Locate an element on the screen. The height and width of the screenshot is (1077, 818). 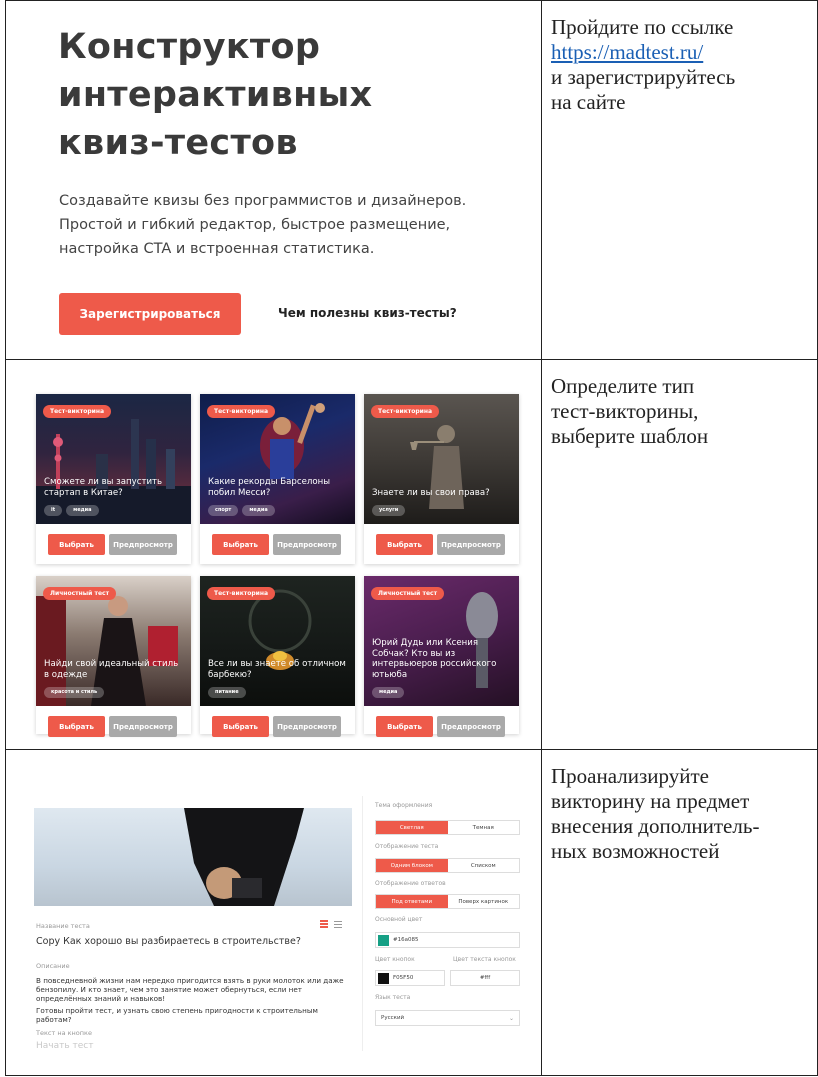
layout-tile-icon is located at coordinates (324, 924).